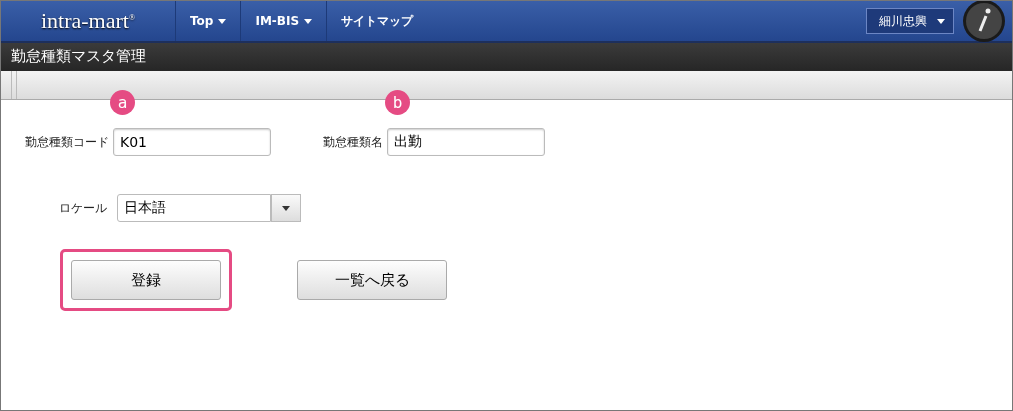  Describe the element at coordinates (353, 142) in the screenshot. I see `field-label: 勤怠種類名` at that location.